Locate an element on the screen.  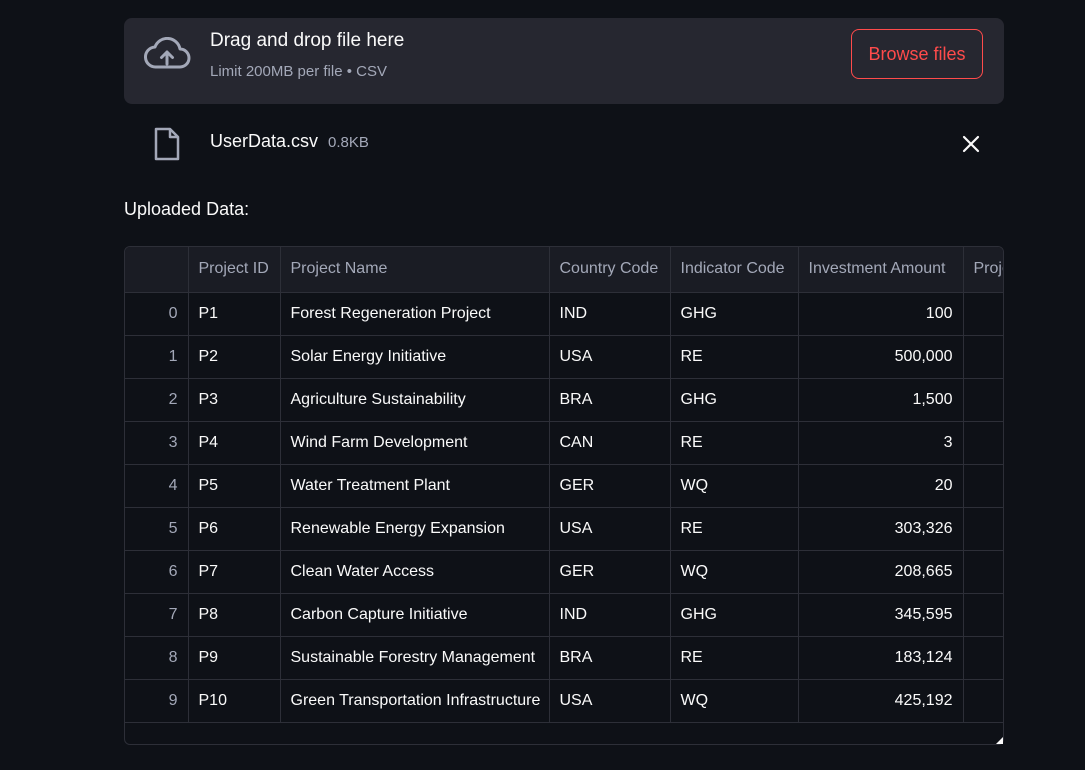
table-row: 1 P2 Solar Energy Initiative USA RE 500,000 is located at coordinates (564, 357).